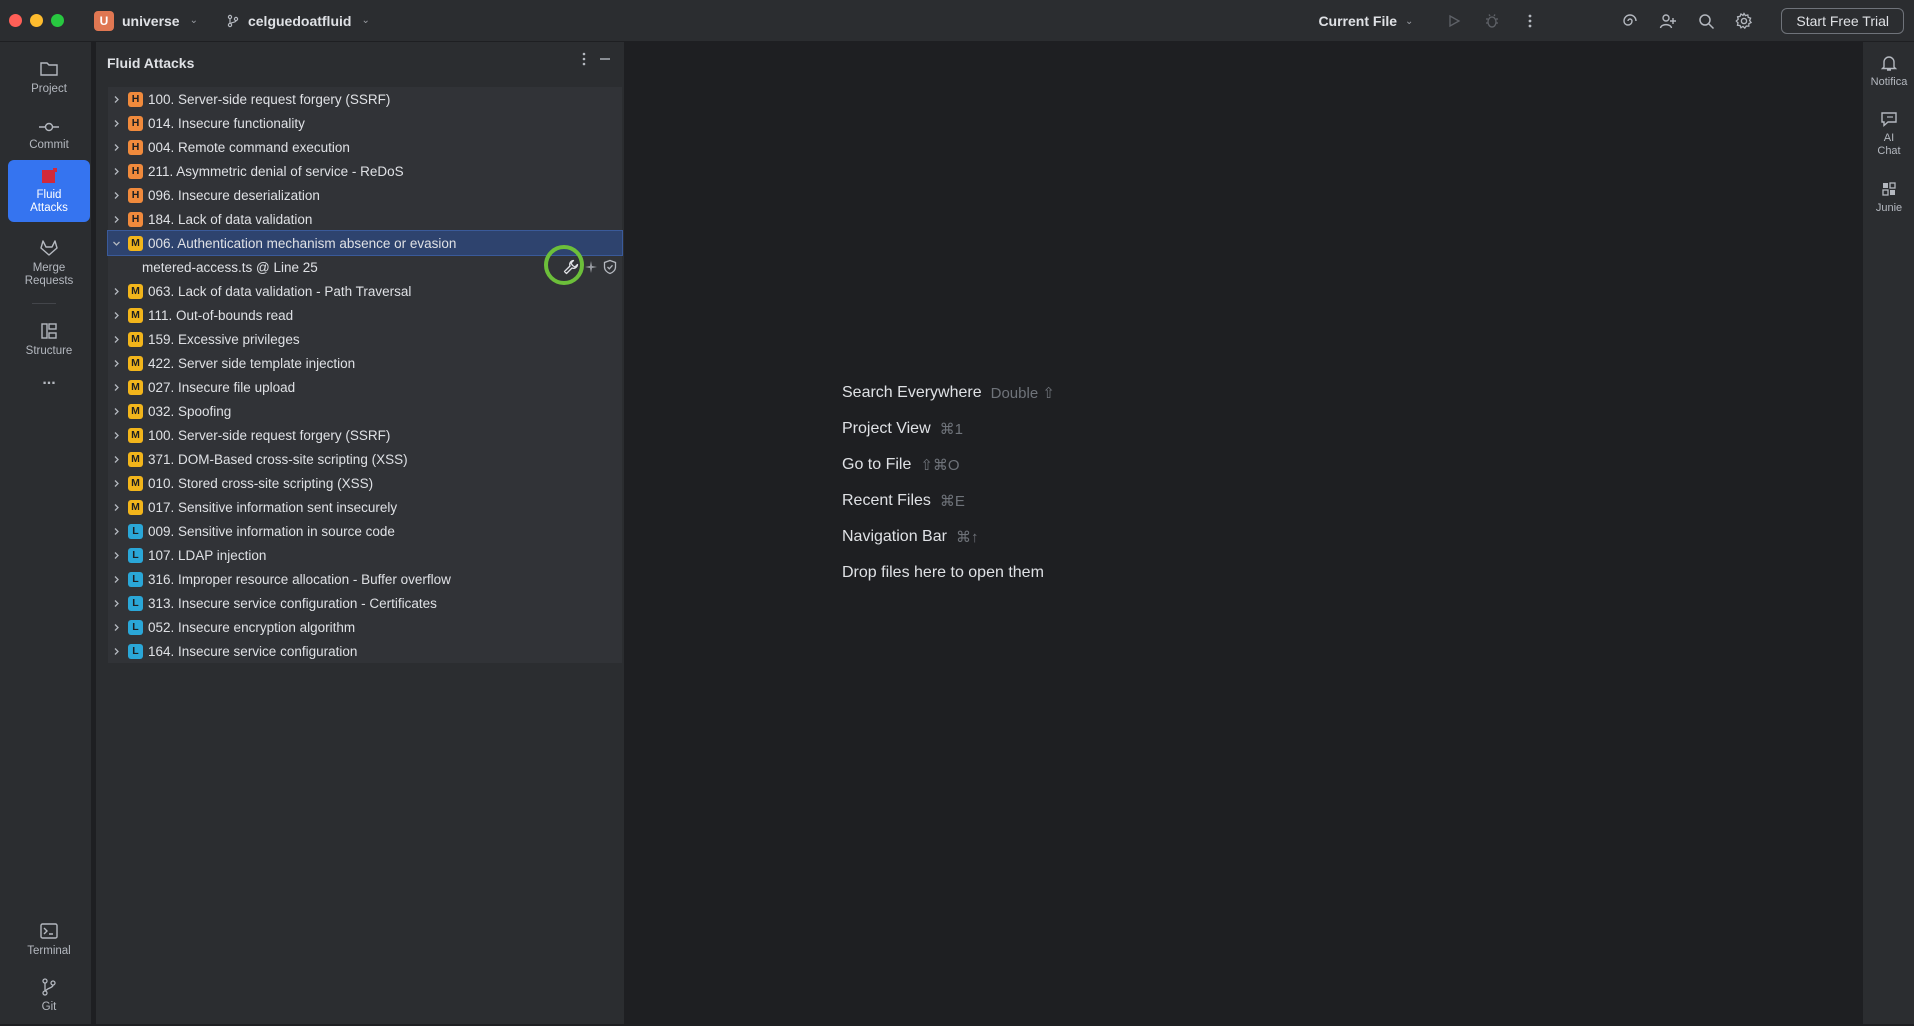 The height and width of the screenshot is (1026, 1914). I want to click on ai-spiral-icon, so click(1630, 21).